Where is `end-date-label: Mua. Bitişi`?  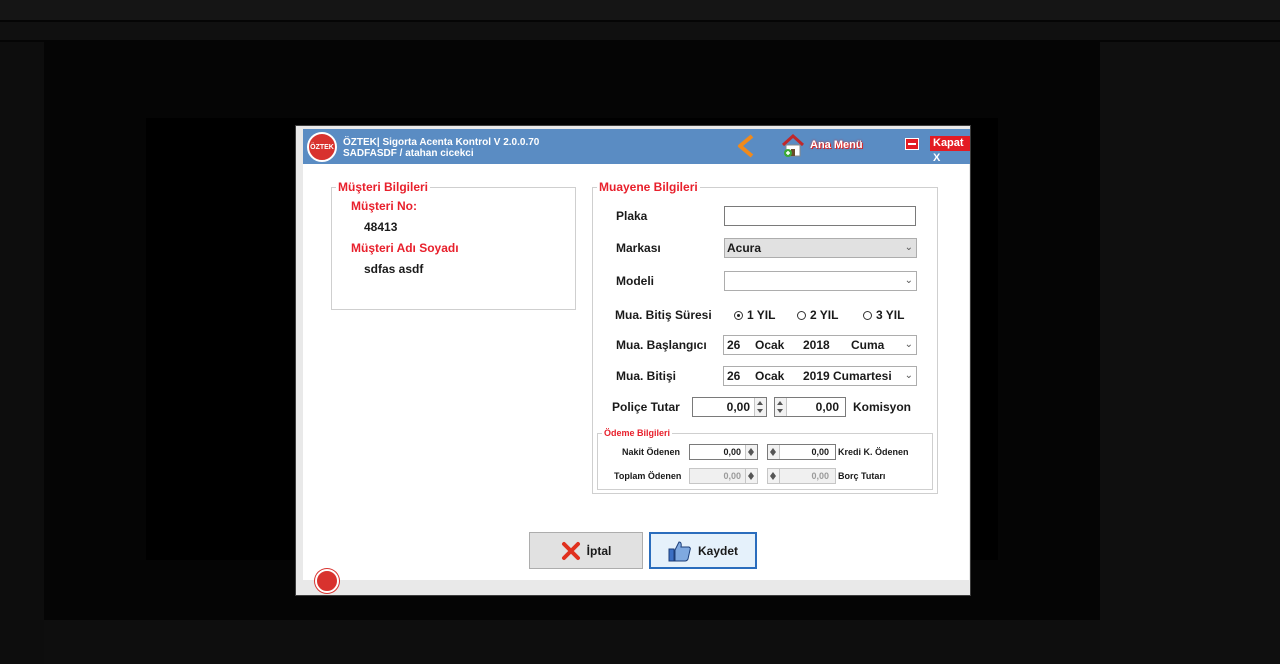 end-date-label: Mua. Bitişi is located at coordinates (646, 376).